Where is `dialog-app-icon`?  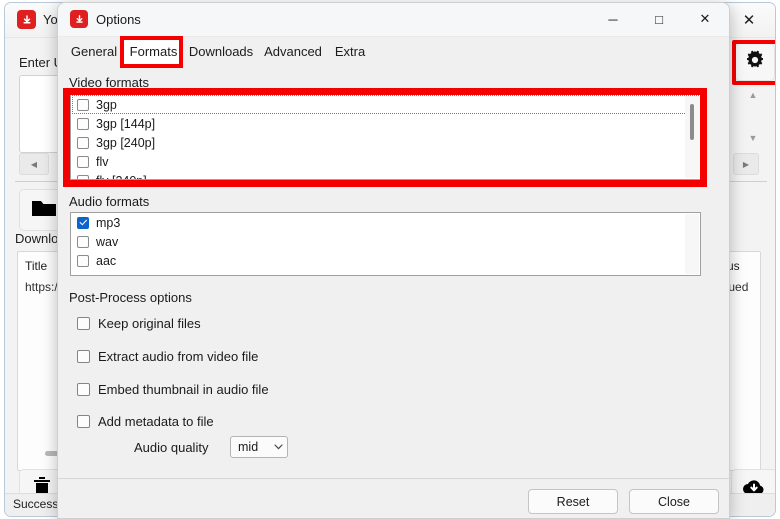 dialog-app-icon is located at coordinates (79, 19).